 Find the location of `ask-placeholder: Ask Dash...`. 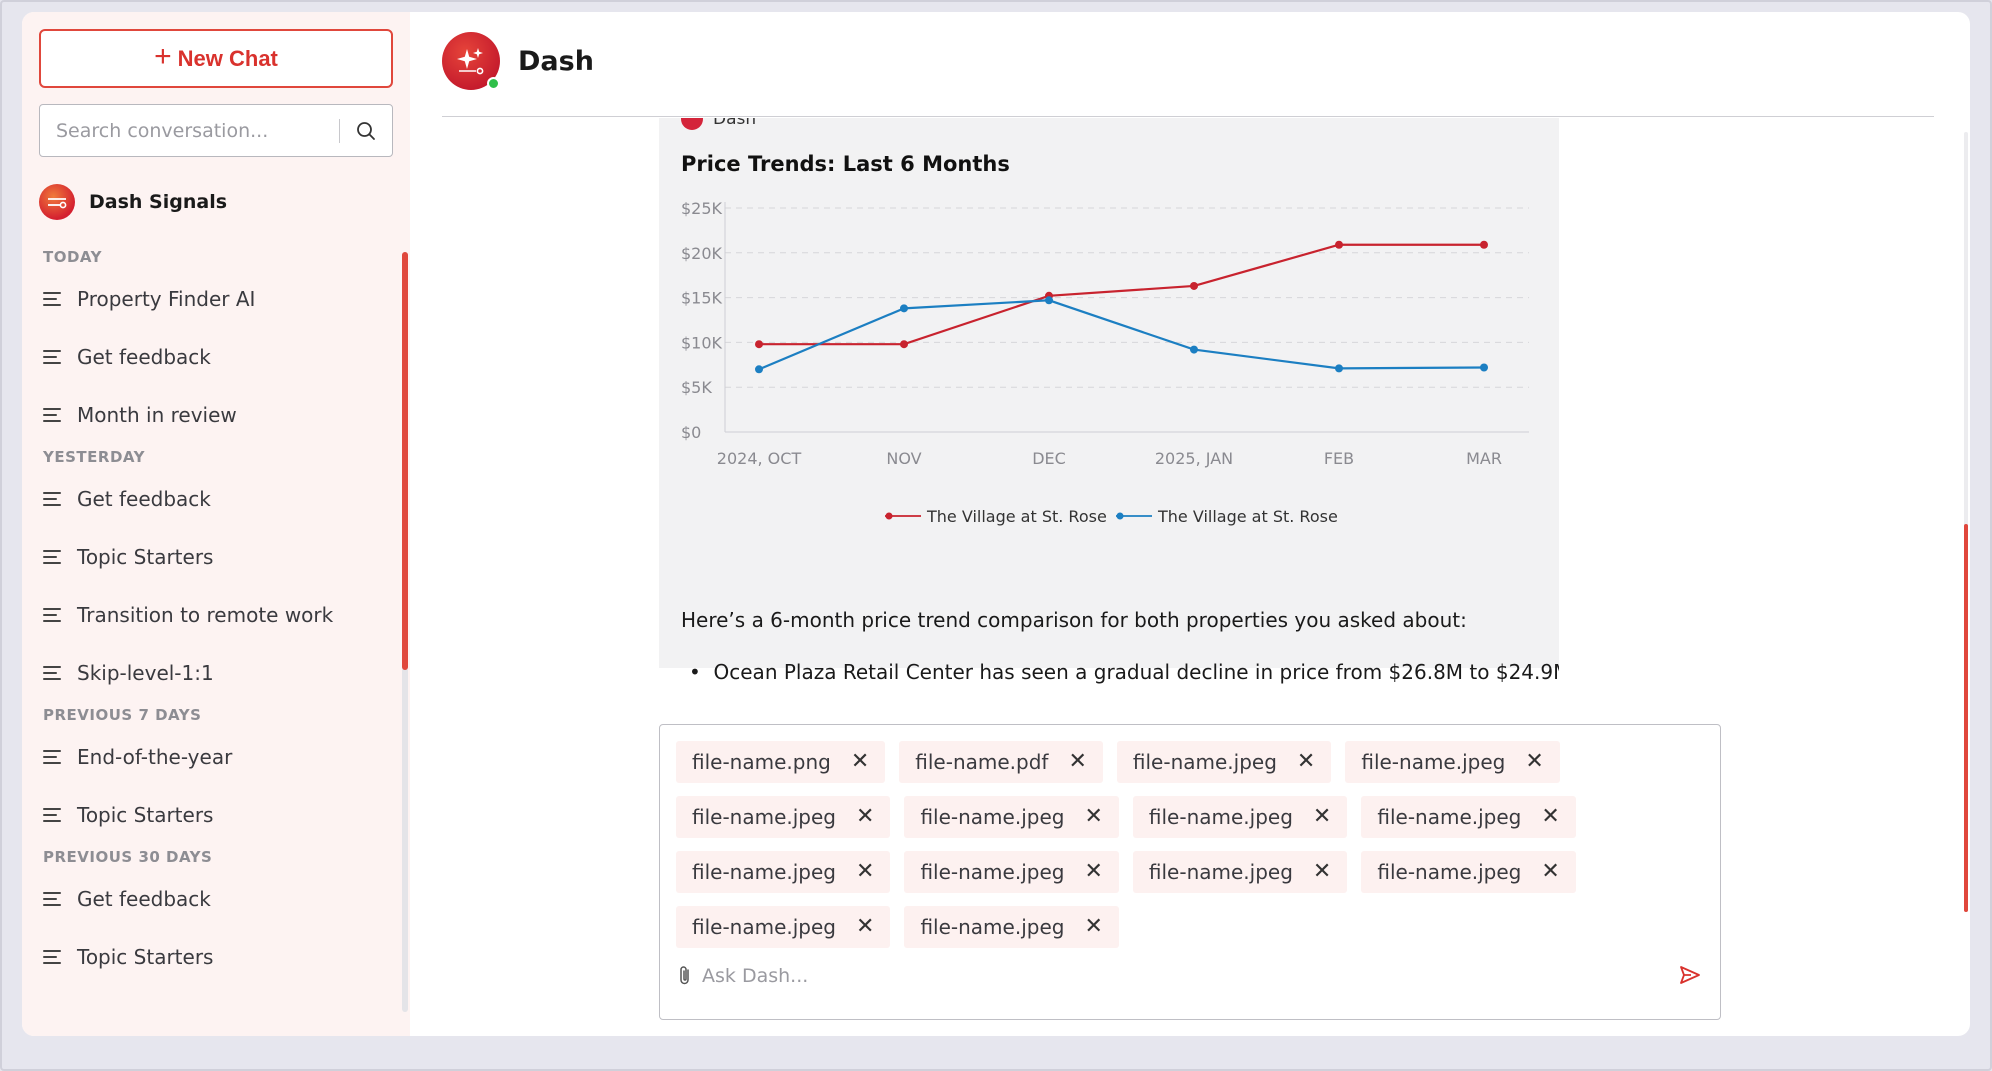

ask-placeholder: Ask Dash... is located at coordinates (755, 976).